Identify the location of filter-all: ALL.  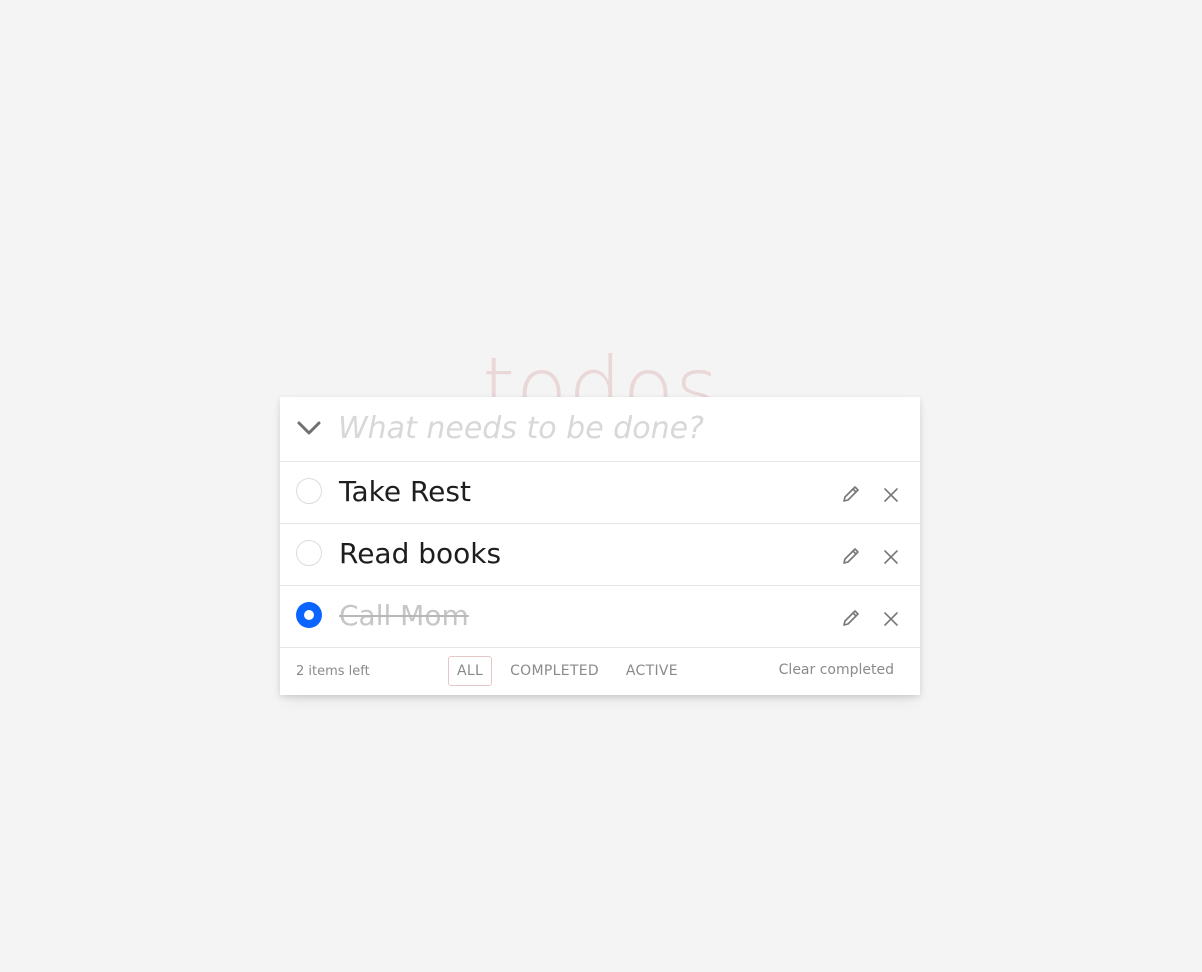
(470, 671).